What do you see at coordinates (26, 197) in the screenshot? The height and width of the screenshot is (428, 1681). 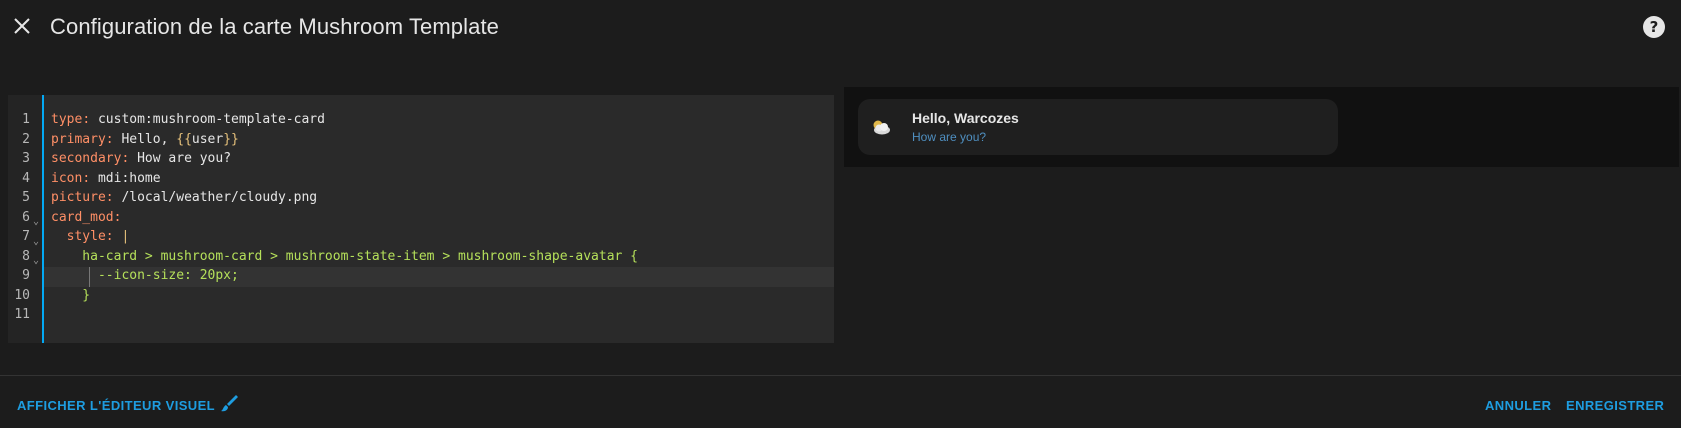 I see `line-number: 5` at bounding box center [26, 197].